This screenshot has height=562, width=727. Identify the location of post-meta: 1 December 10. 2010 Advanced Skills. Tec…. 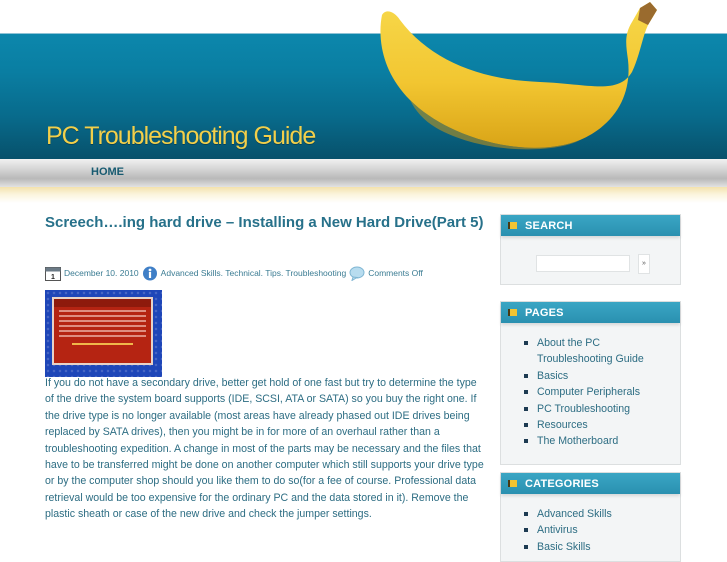
(235, 273).